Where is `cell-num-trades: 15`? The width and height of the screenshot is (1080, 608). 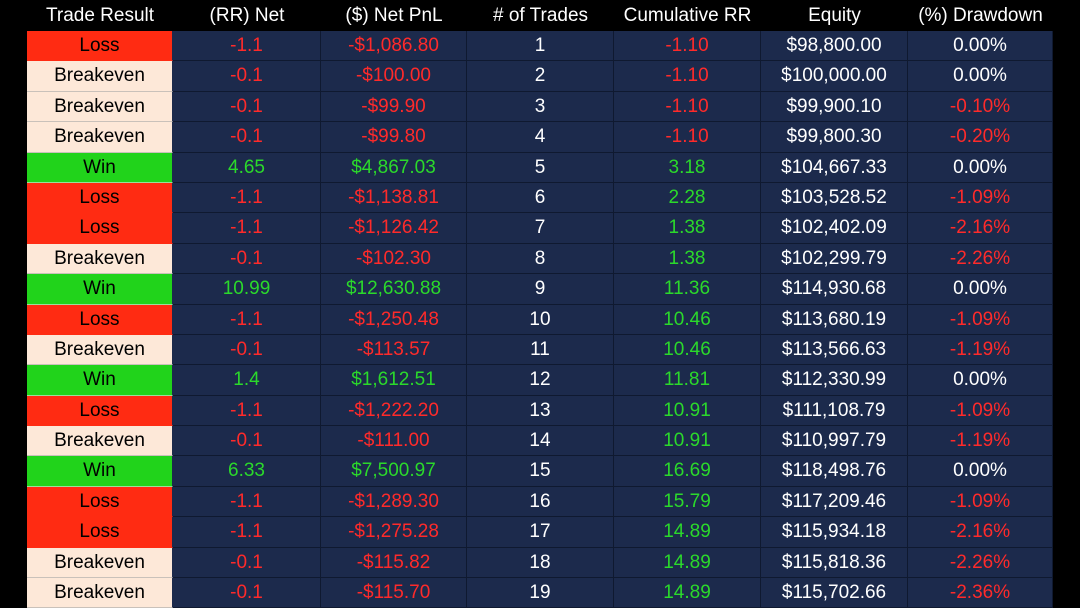
cell-num-trades: 15 is located at coordinates (540, 471).